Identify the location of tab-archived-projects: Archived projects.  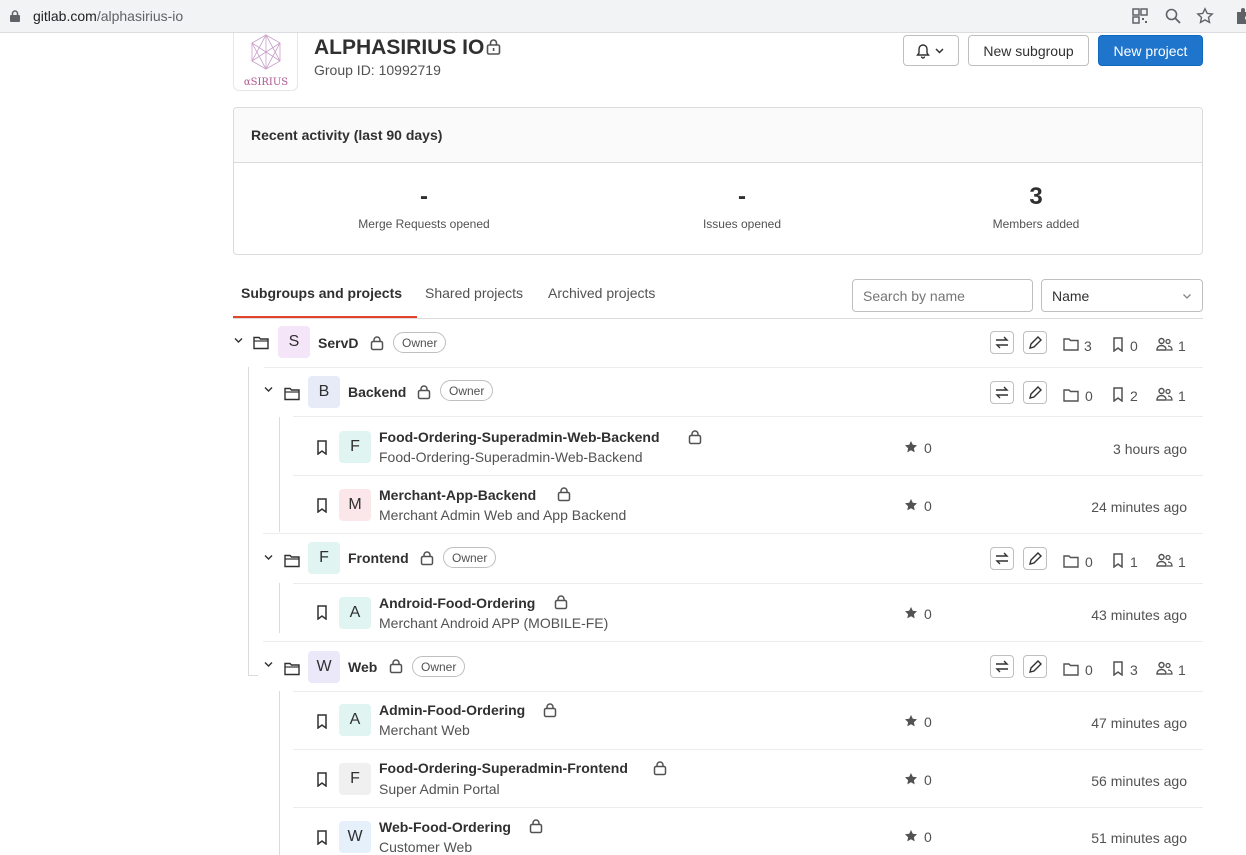
(601, 293).